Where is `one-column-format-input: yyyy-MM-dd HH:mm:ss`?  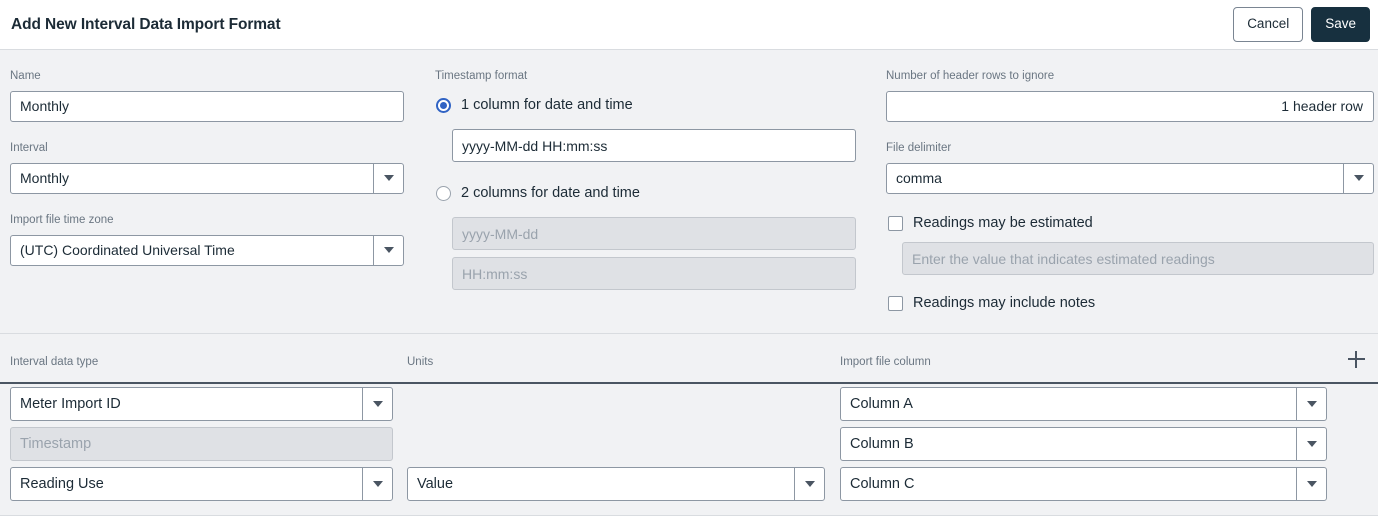
one-column-format-input: yyyy-MM-dd HH:mm:ss is located at coordinates (654, 145).